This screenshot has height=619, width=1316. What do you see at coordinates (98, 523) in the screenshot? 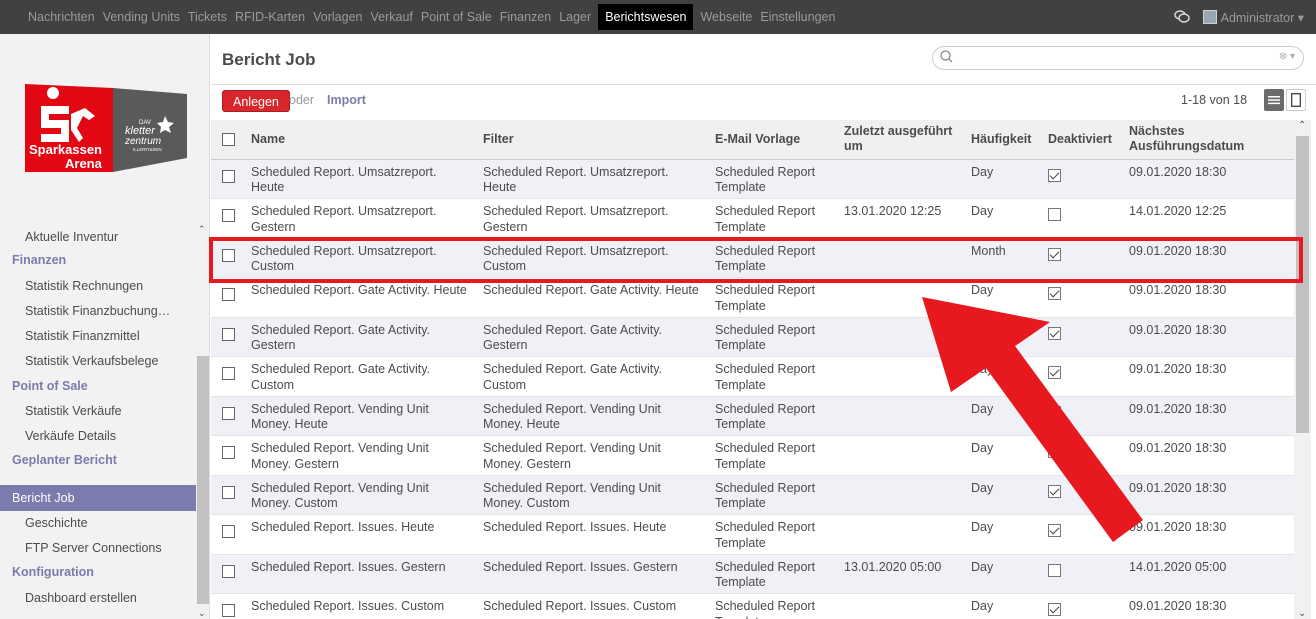
I see `sidebar-item-geschichte: Geschichte` at bounding box center [98, 523].